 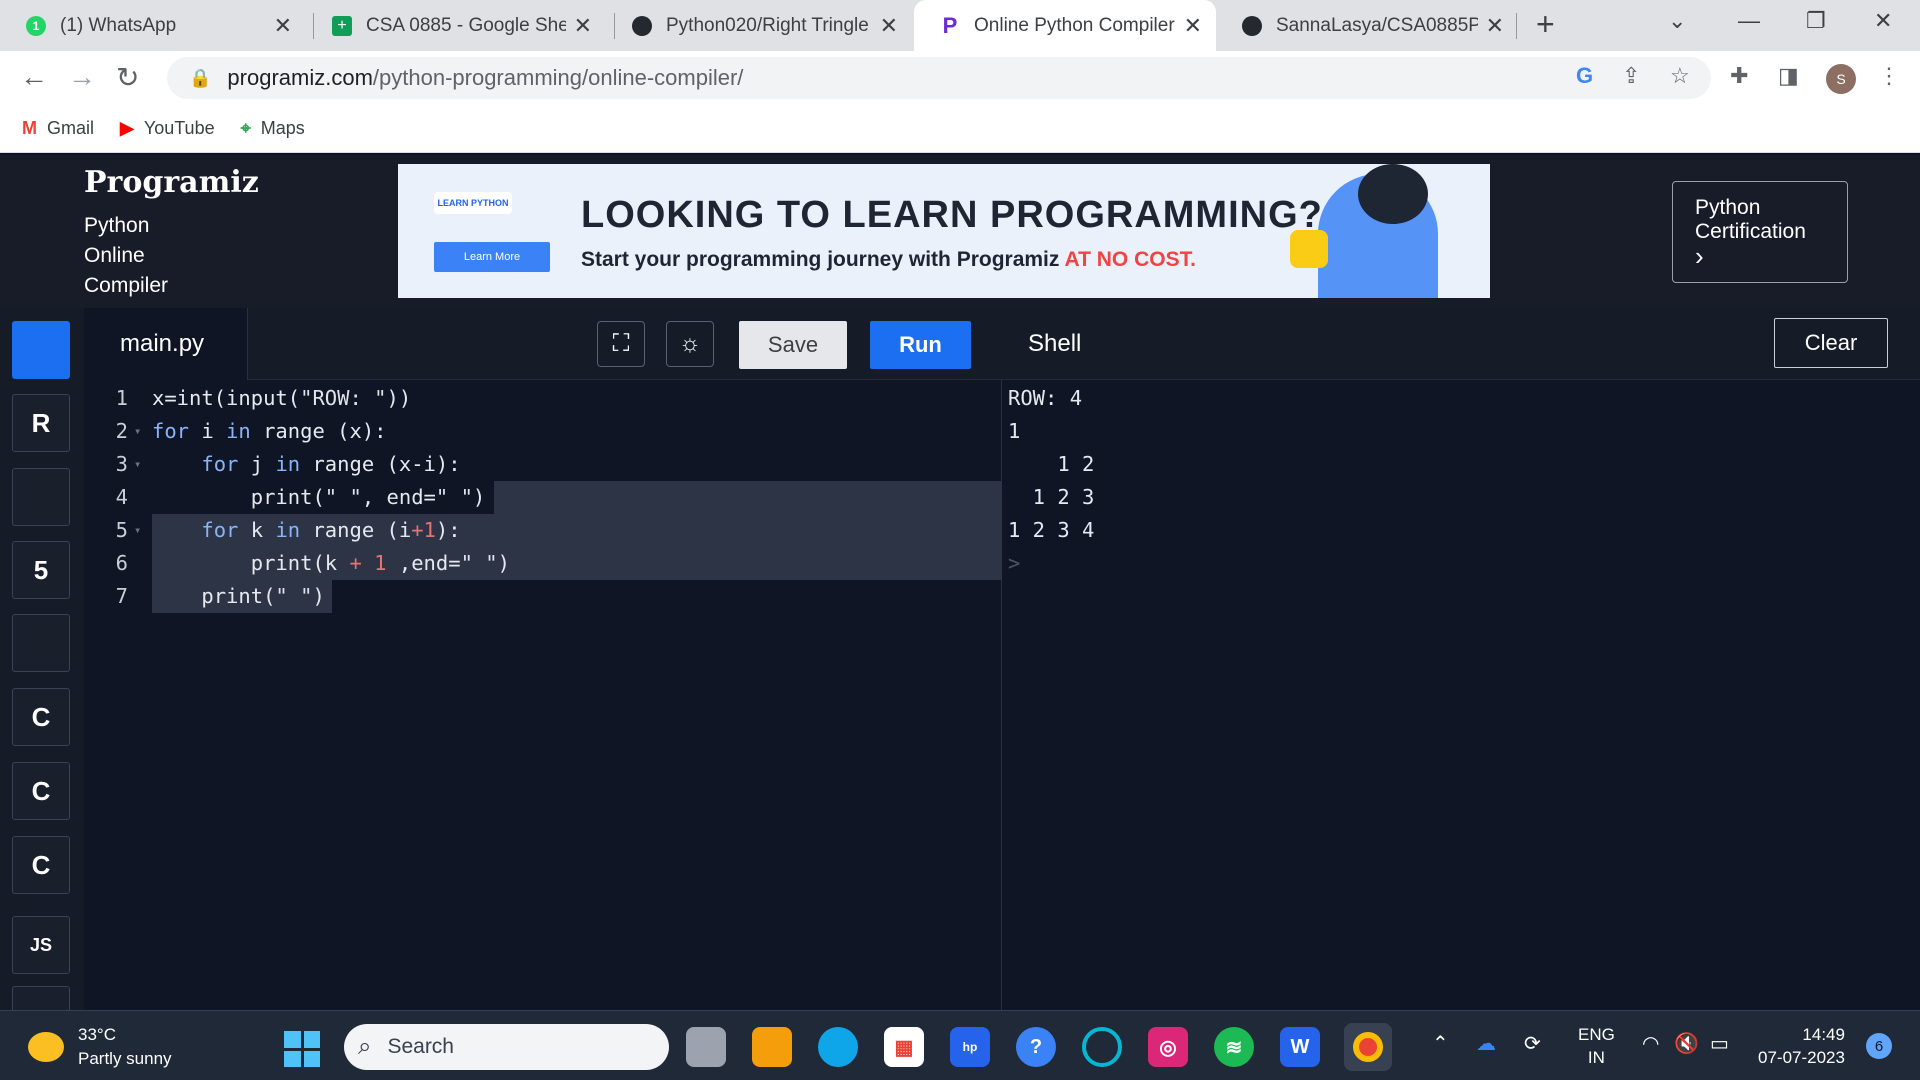 I want to click on instagram-icon: ◎, so click(x=1168, y=1047).